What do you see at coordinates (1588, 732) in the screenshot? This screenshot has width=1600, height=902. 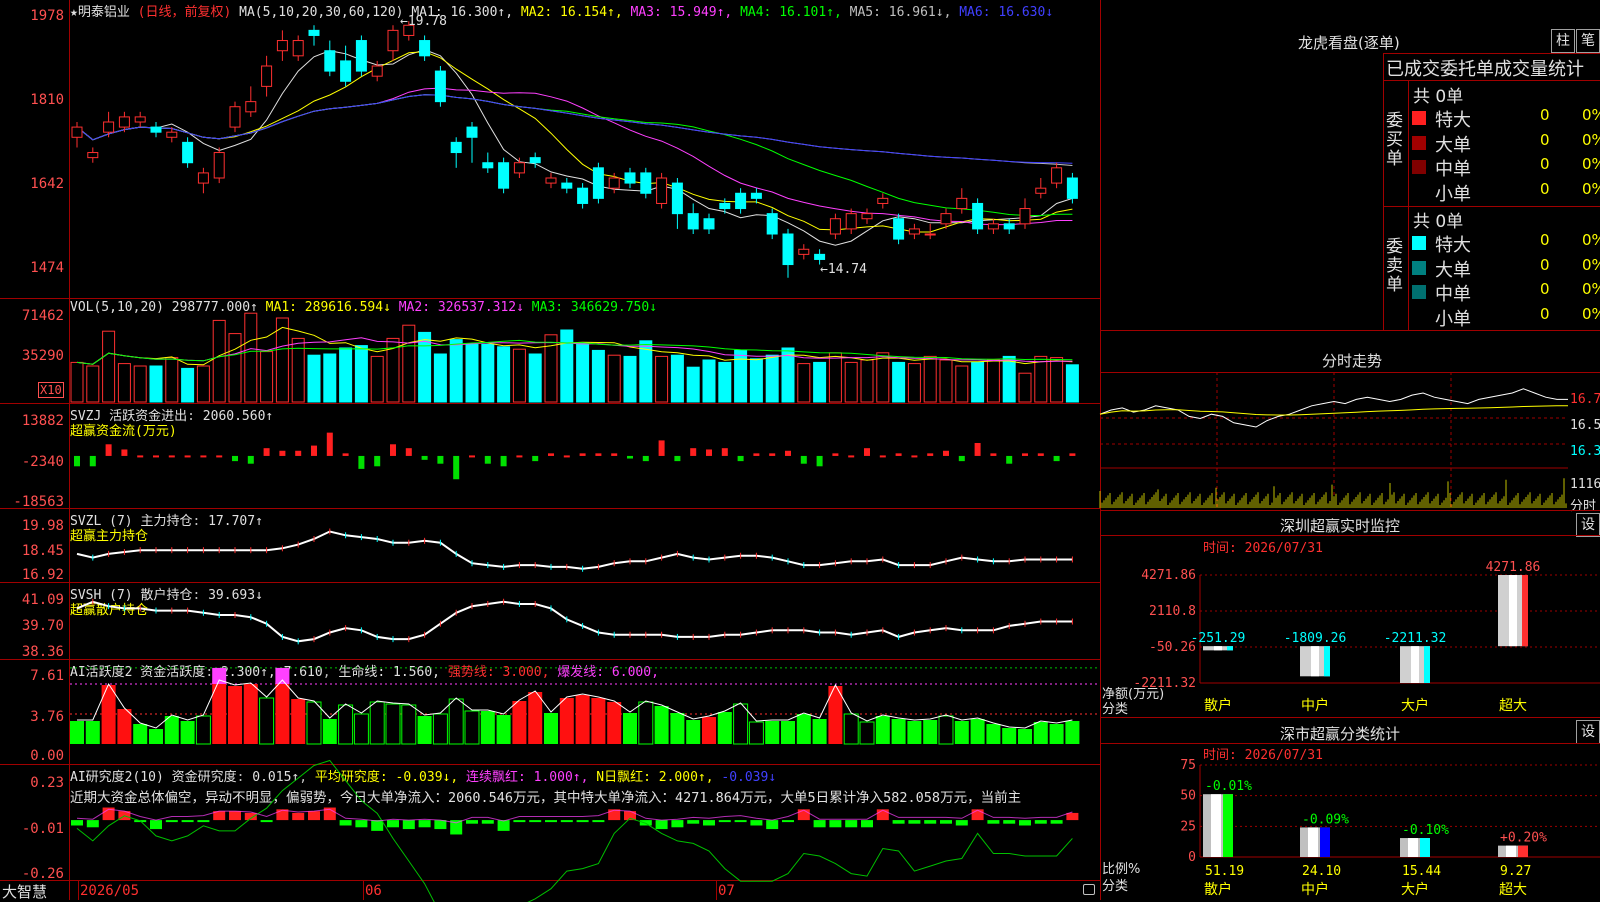 I see `class-settings-button: 设` at bounding box center [1588, 732].